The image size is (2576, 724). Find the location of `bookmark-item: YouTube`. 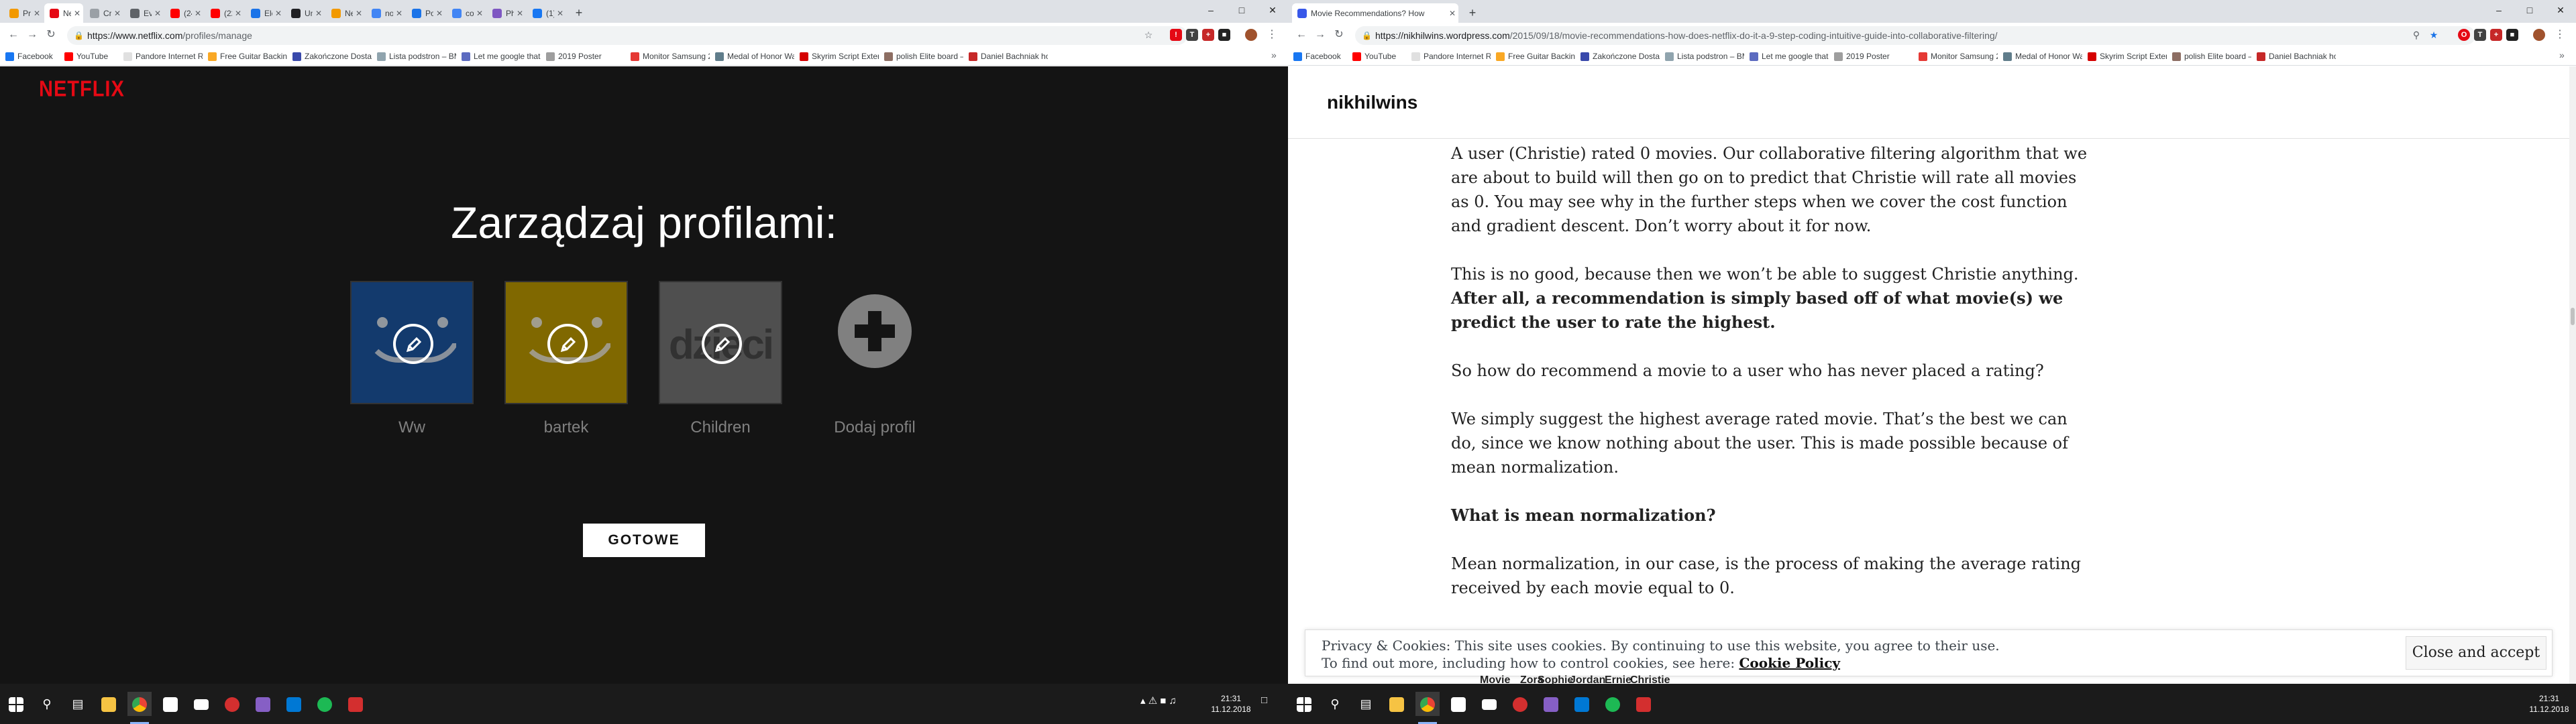

bookmark-item: YouTube is located at coordinates (1379, 56).